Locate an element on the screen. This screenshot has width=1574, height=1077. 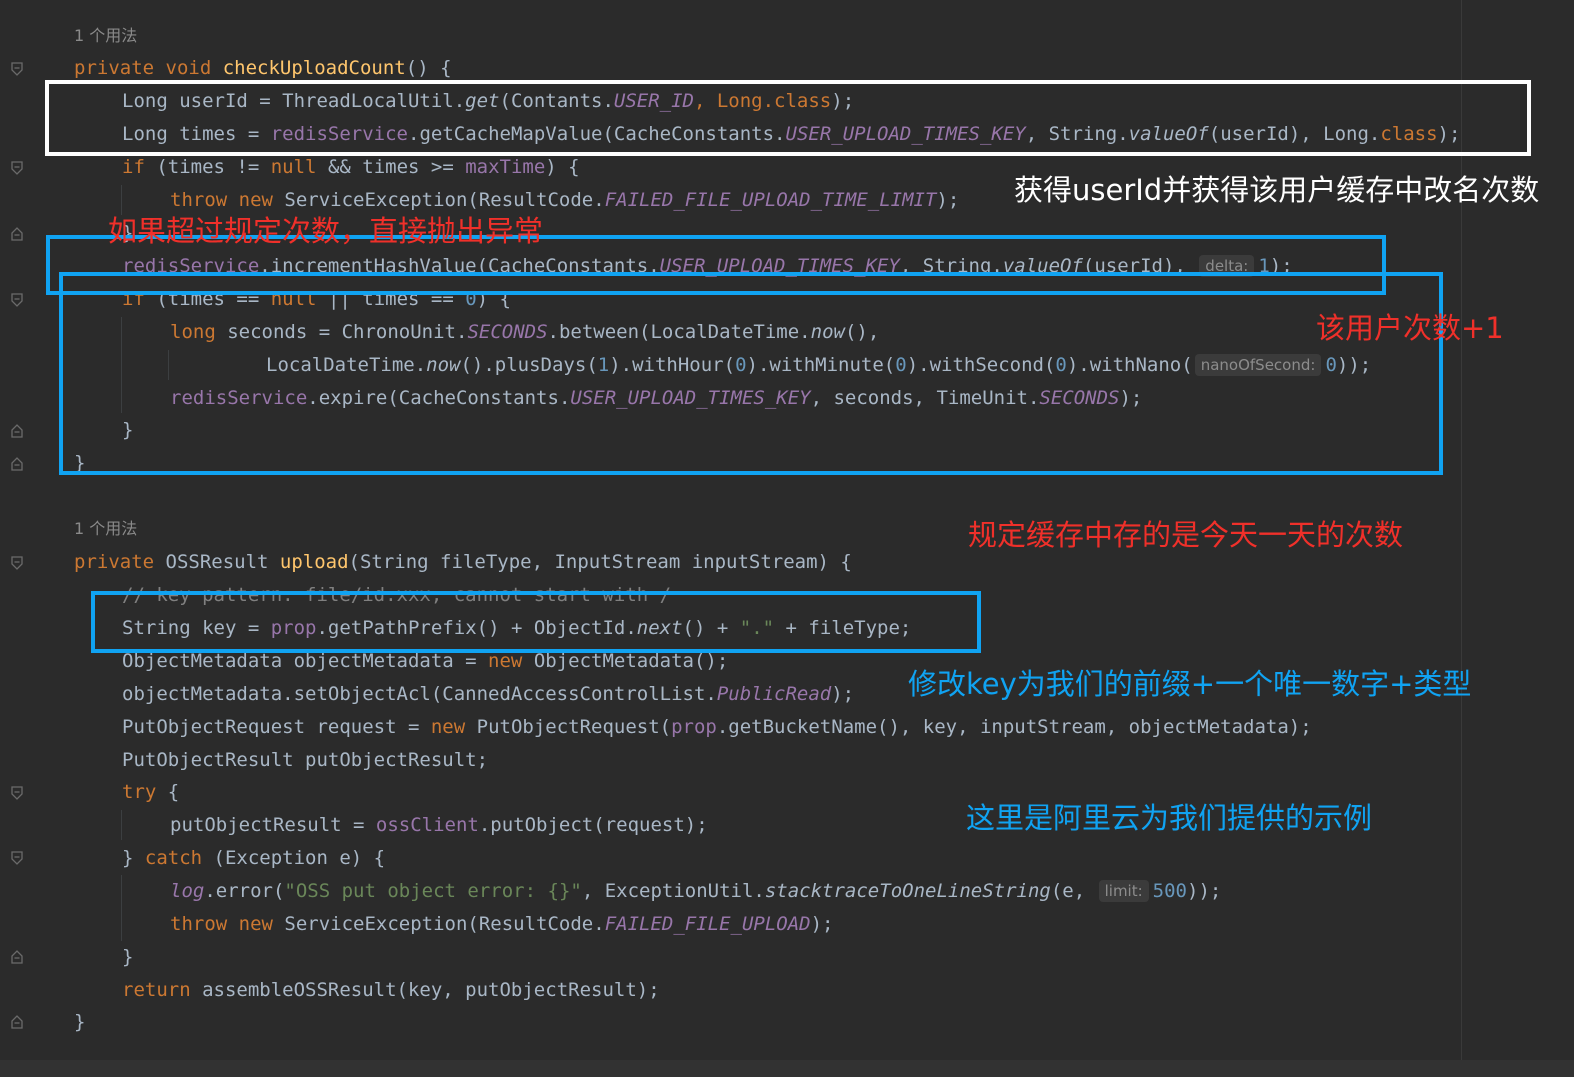
annotation-user-times: 获得userId并获得该用户缓存中改名次数 is located at coordinates (1277, 190).